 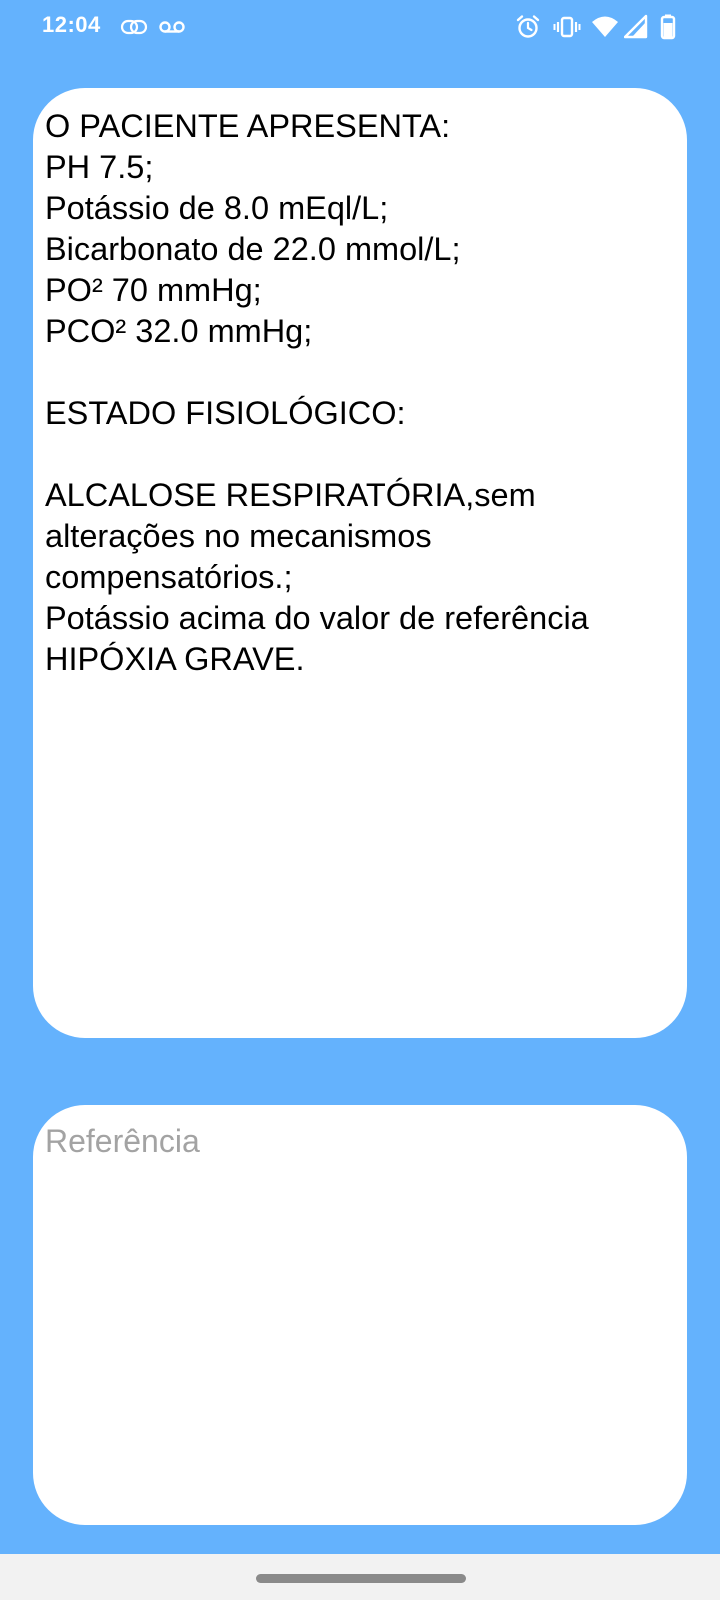 I want to click on result-heading: O PACIENTE APRESENTA:, so click(x=248, y=126).